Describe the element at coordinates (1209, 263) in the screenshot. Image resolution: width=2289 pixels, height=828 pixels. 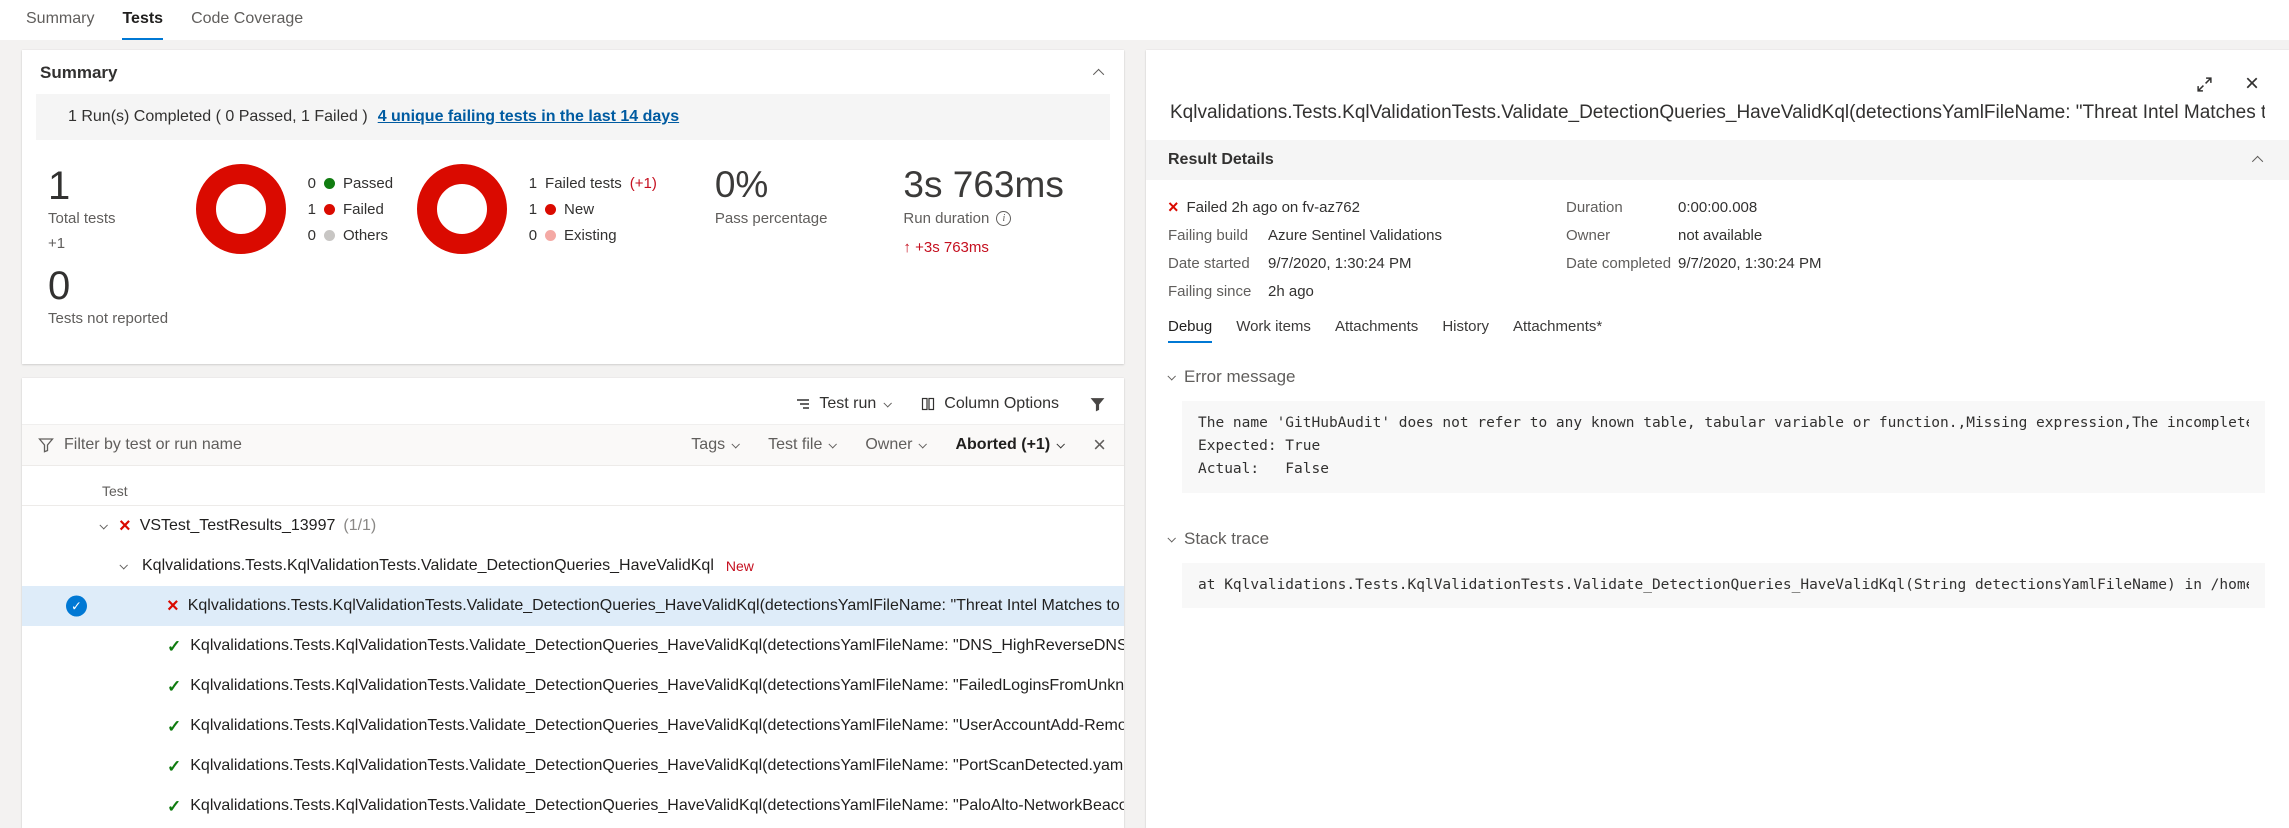
I see `date-started-label: Date started` at that location.